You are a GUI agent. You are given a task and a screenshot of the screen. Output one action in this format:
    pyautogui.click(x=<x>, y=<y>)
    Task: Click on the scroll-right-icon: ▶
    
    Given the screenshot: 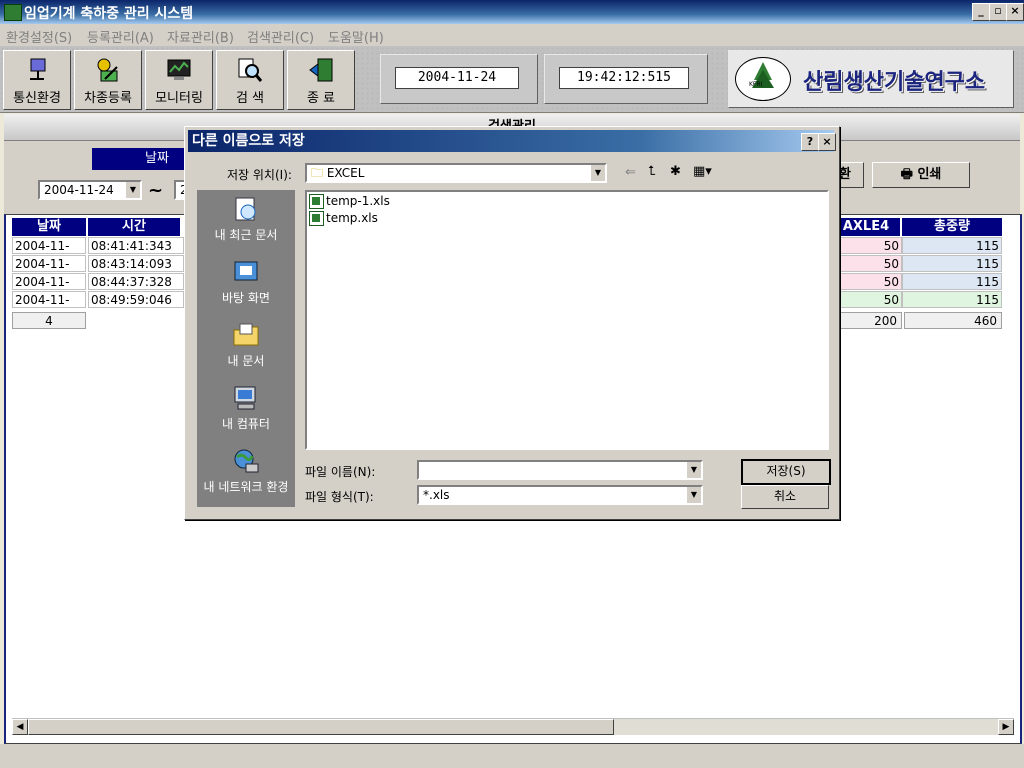 What is the action you would take?
    pyautogui.click(x=1006, y=727)
    